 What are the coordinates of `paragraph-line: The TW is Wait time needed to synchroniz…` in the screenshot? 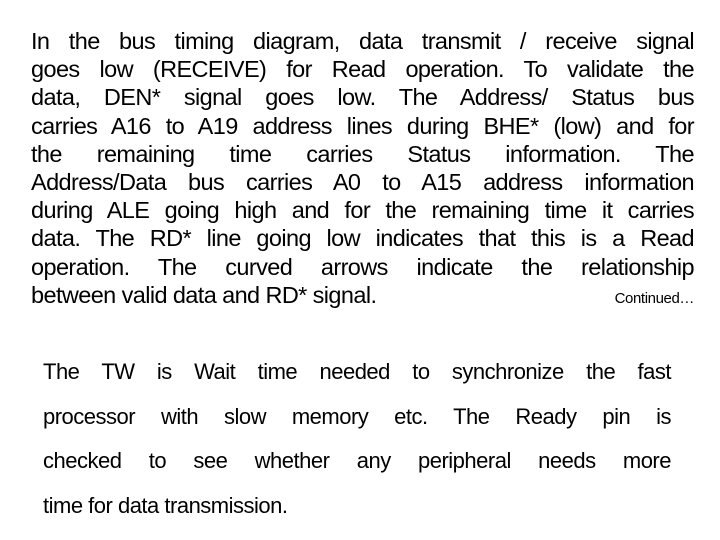 It's located at (357, 371).